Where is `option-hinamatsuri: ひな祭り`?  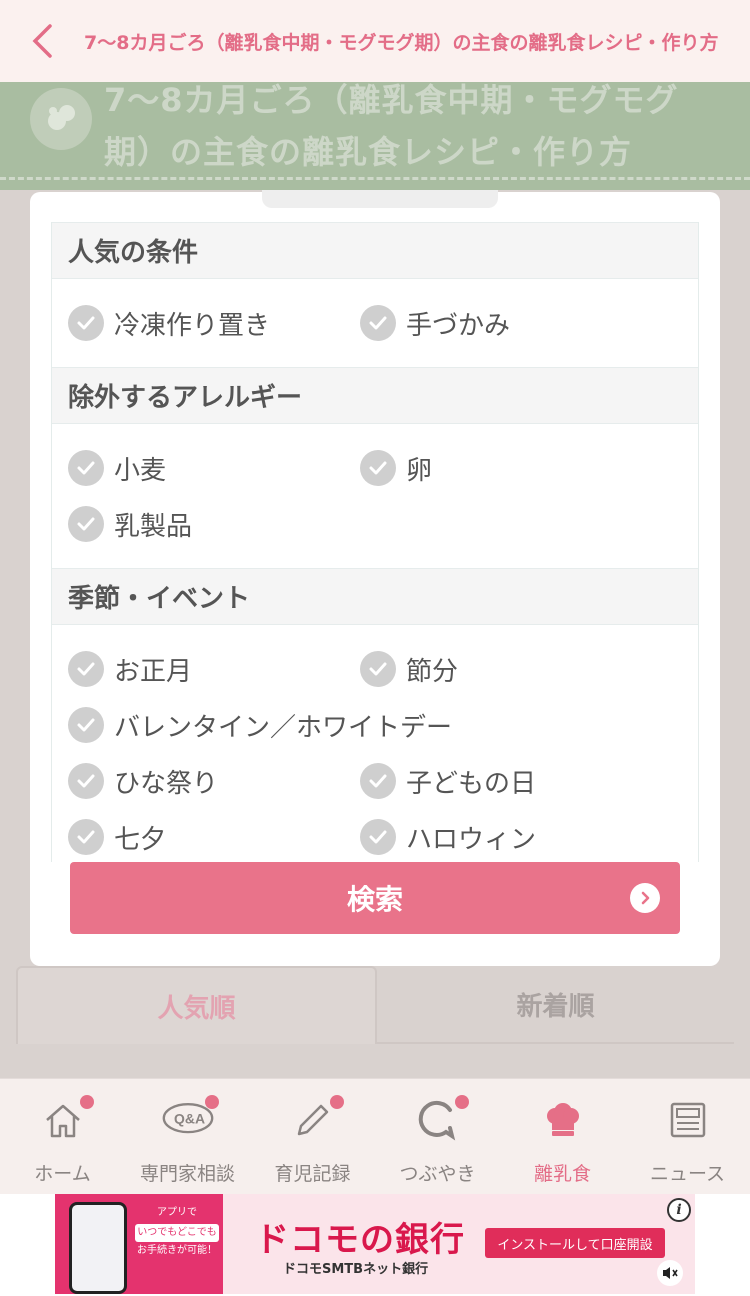 option-hinamatsuri: ひな祭り is located at coordinates (214, 781).